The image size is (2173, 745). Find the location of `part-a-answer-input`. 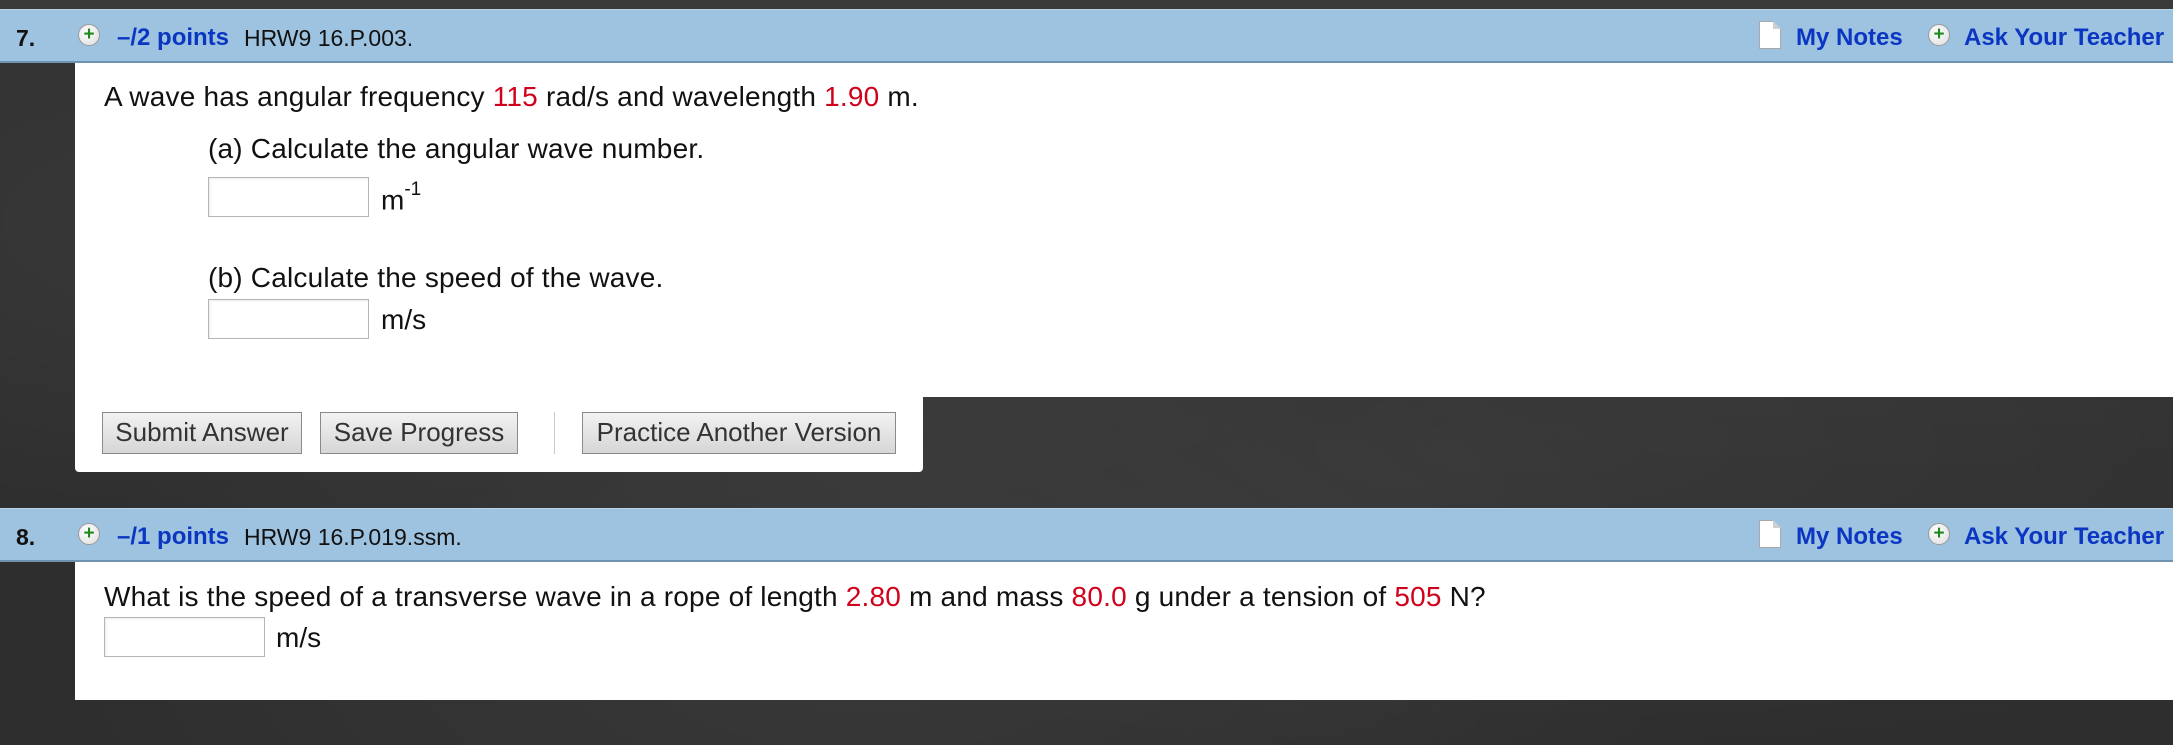

part-a-answer-input is located at coordinates (288, 197).